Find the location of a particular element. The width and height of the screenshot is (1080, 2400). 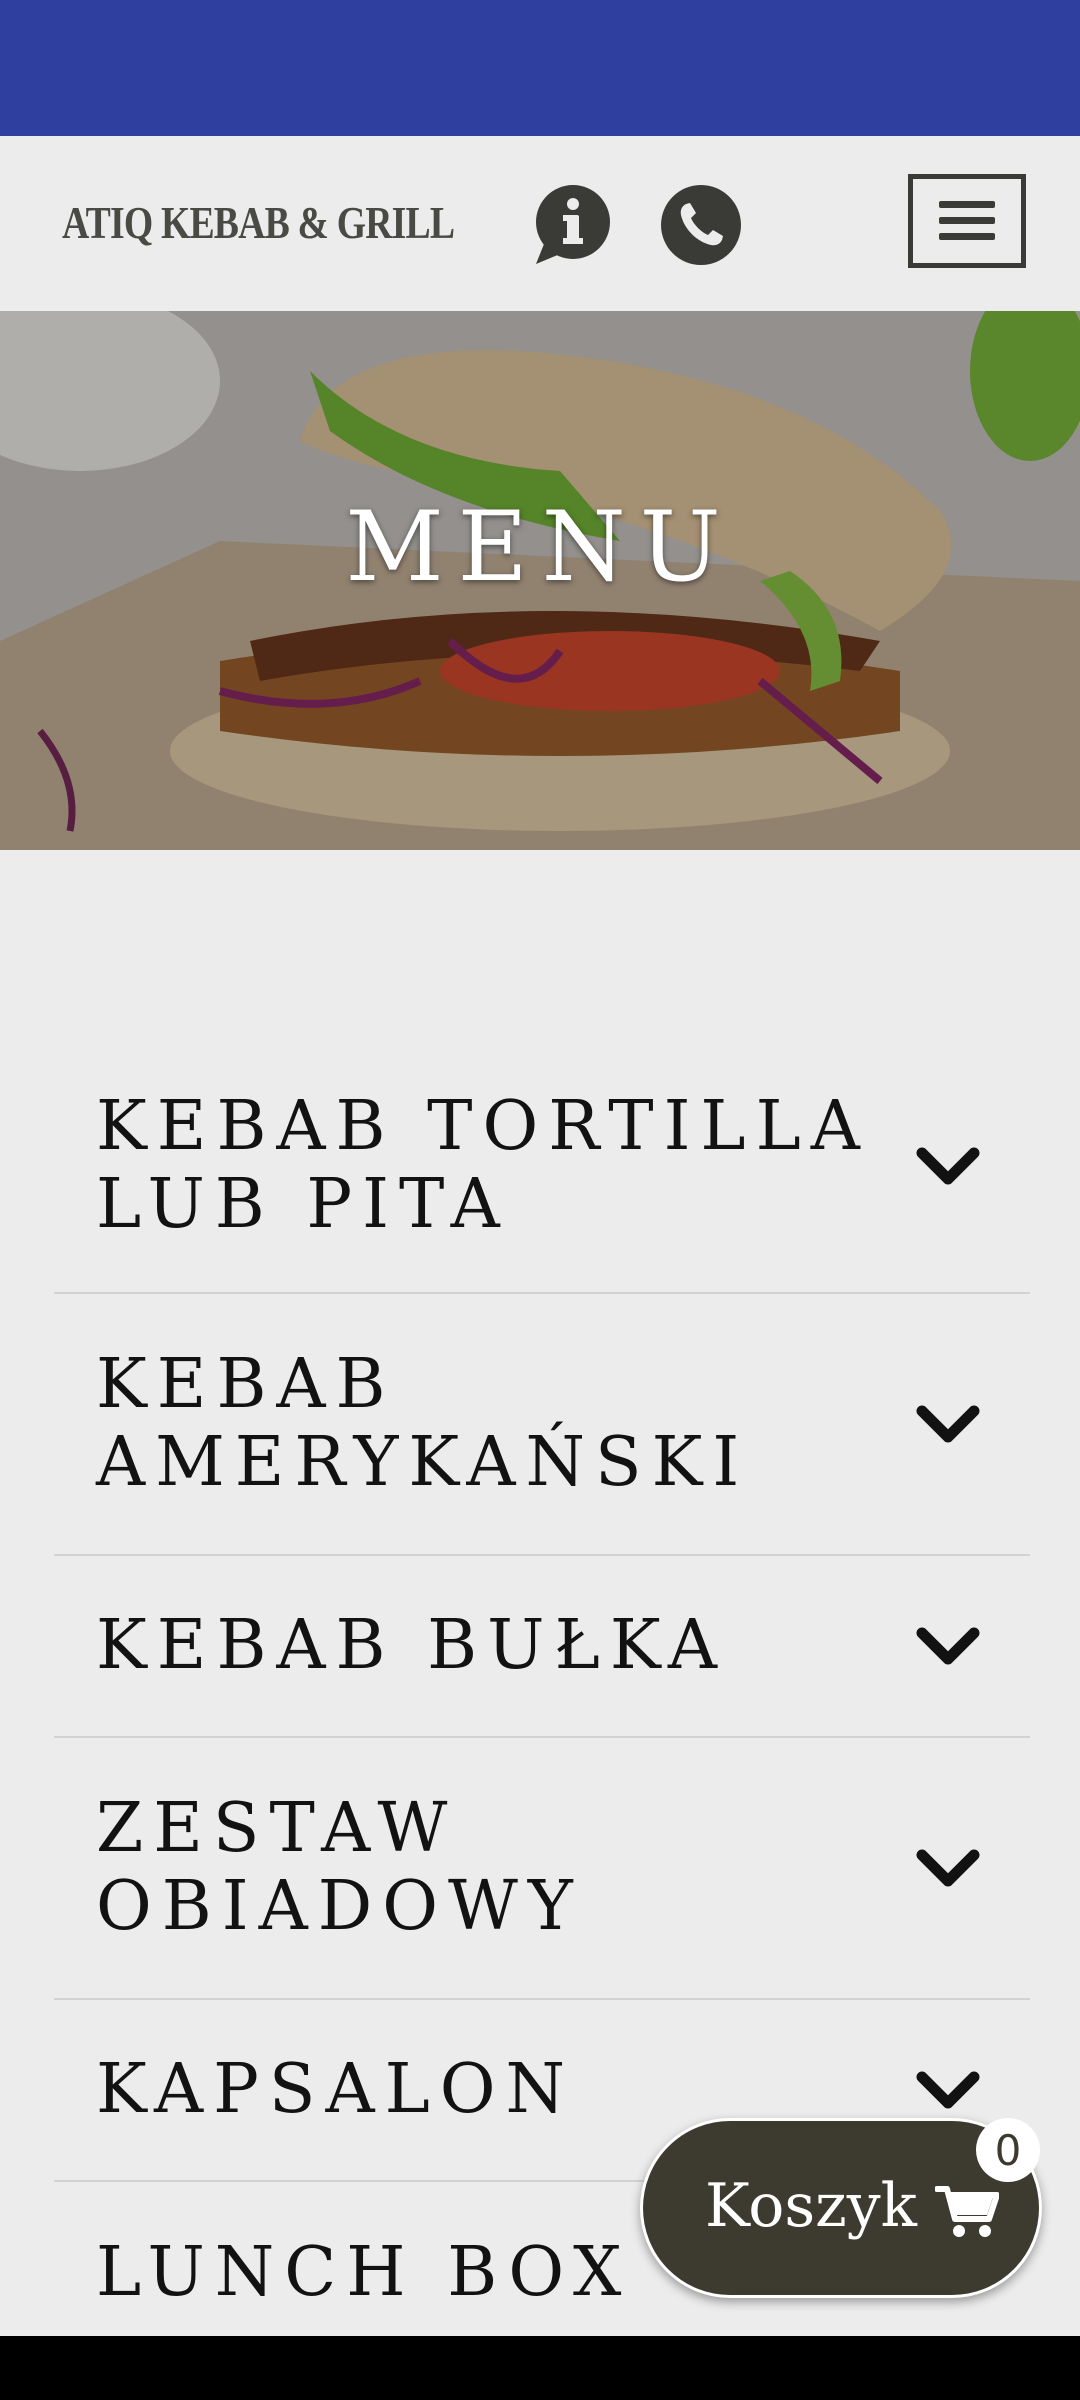

info-button is located at coordinates (571, 225).